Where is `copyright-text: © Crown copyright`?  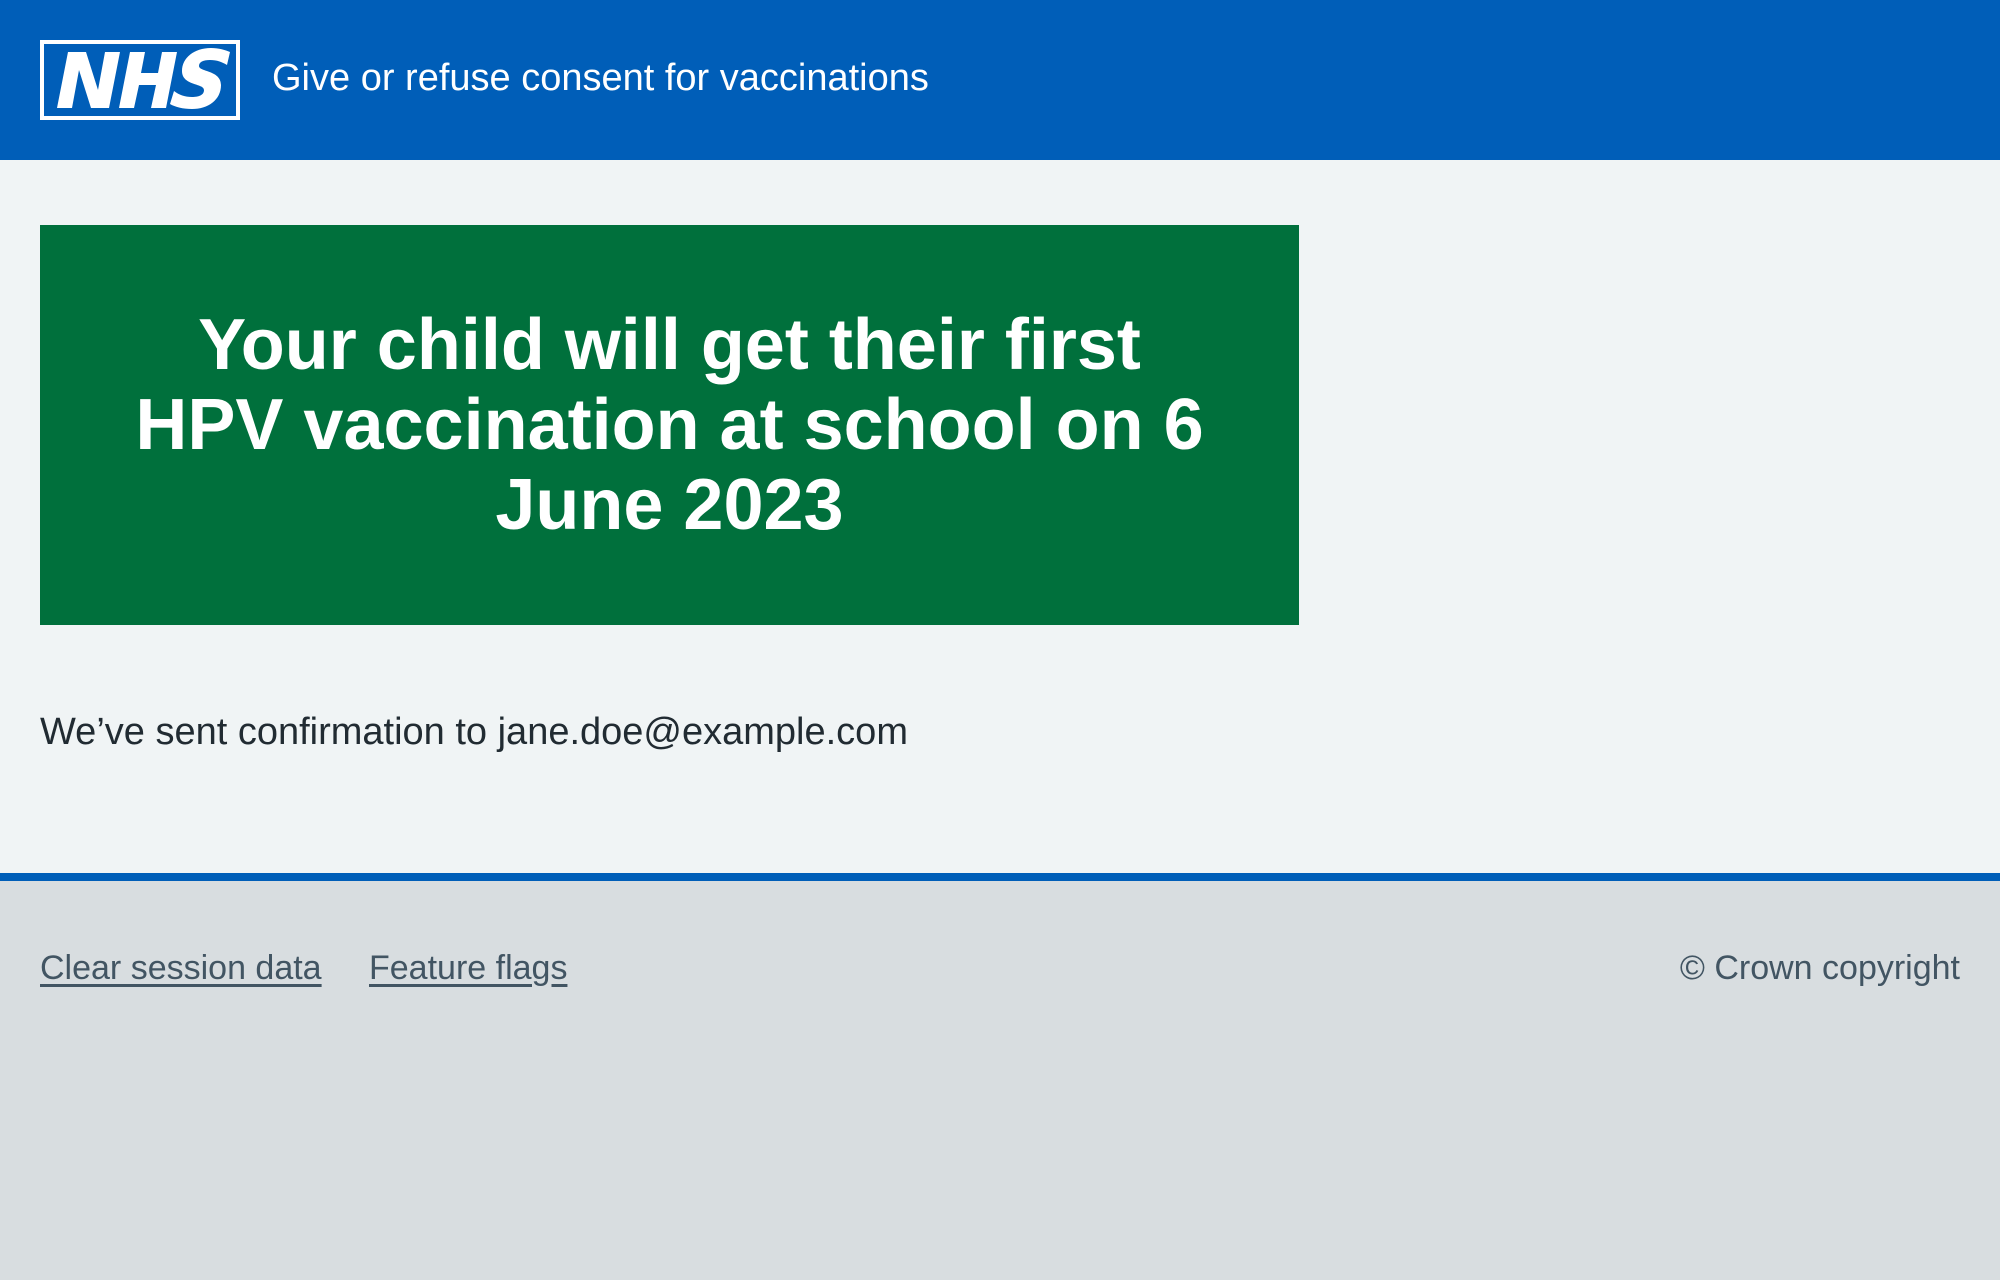
copyright-text: © Crown copyright is located at coordinates (1819, 968).